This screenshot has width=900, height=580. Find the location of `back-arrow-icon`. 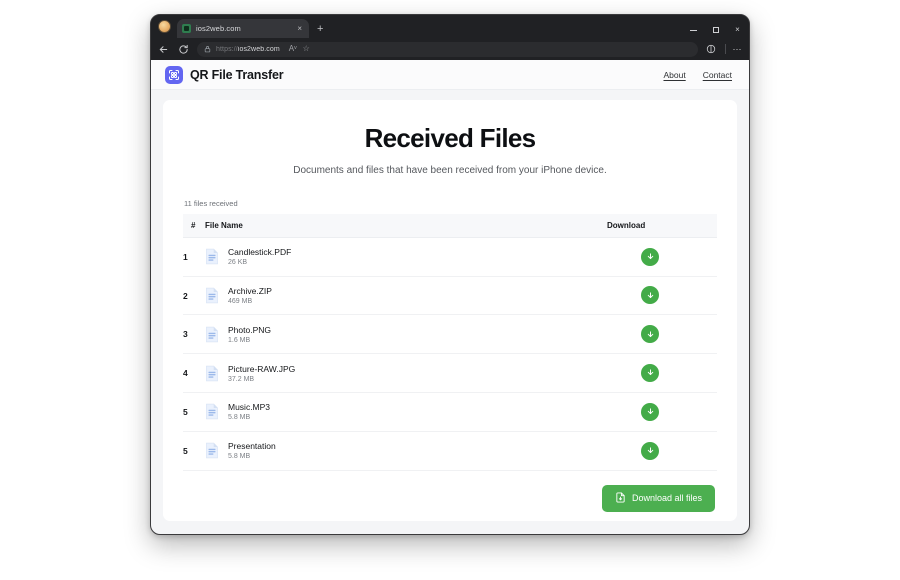

back-arrow-icon is located at coordinates (163, 49).